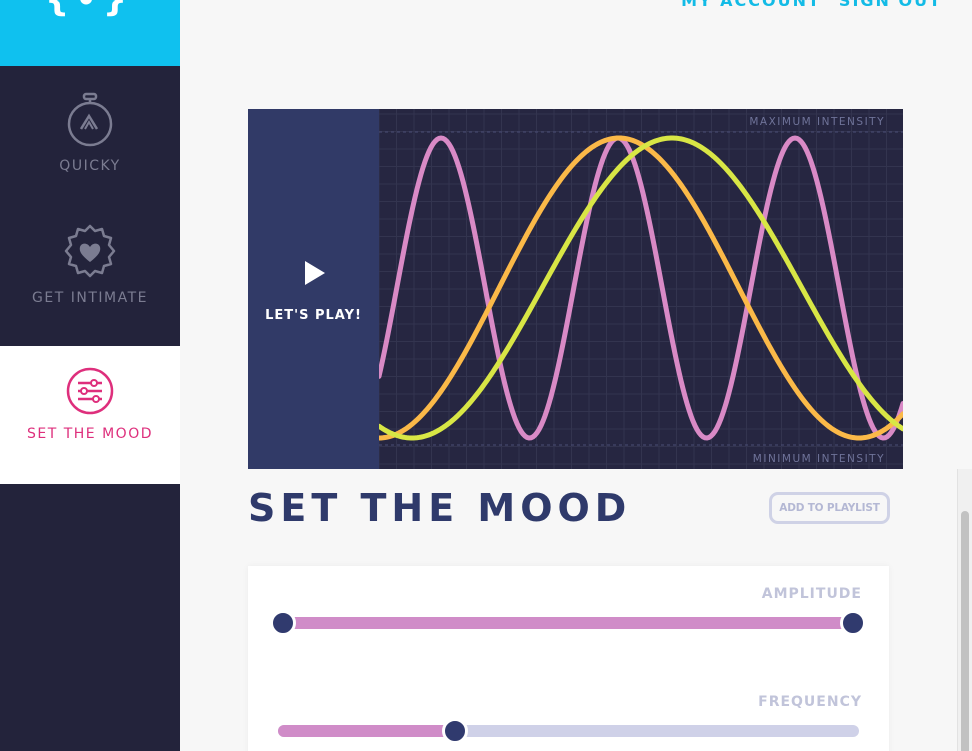 The image size is (972, 751). What do you see at coordinates (853, 623) in the screenshot?
I see `amplitude-max-handle` at bounding box center [853, 623].